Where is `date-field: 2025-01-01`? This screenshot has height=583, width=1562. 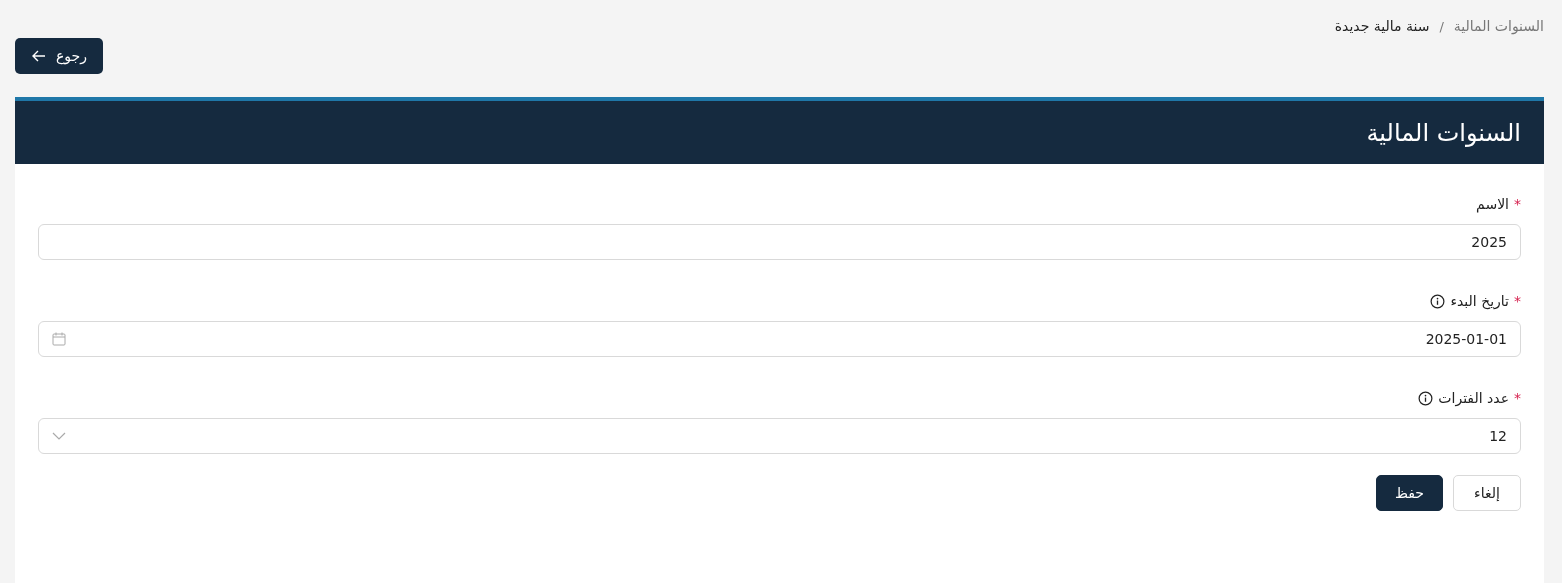 date-field: 2025-01-01 is located at coordinates (779, 339).